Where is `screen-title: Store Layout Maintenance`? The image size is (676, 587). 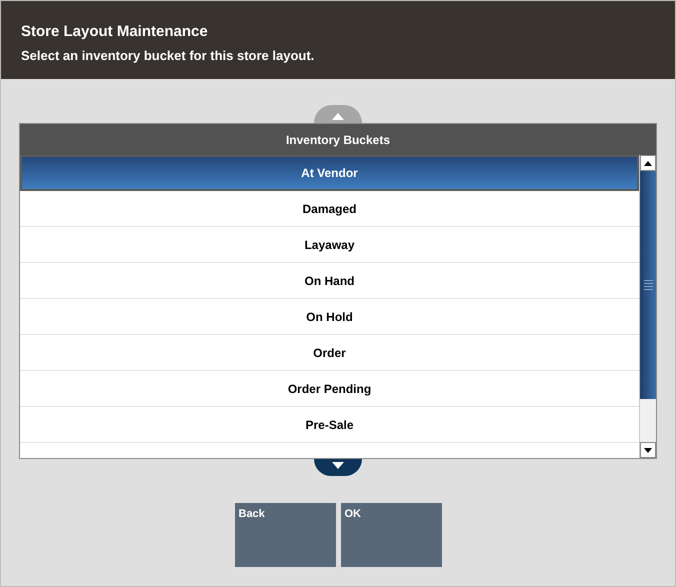 screen-title: Store Layout Maintenance is located at coordinates (115, 32).